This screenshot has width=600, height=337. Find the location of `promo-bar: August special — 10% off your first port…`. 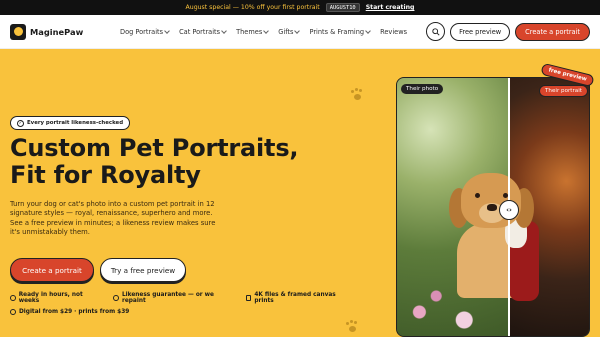

promo-bar: August special — 10% off your first port… is located at coordinates (300, 7).